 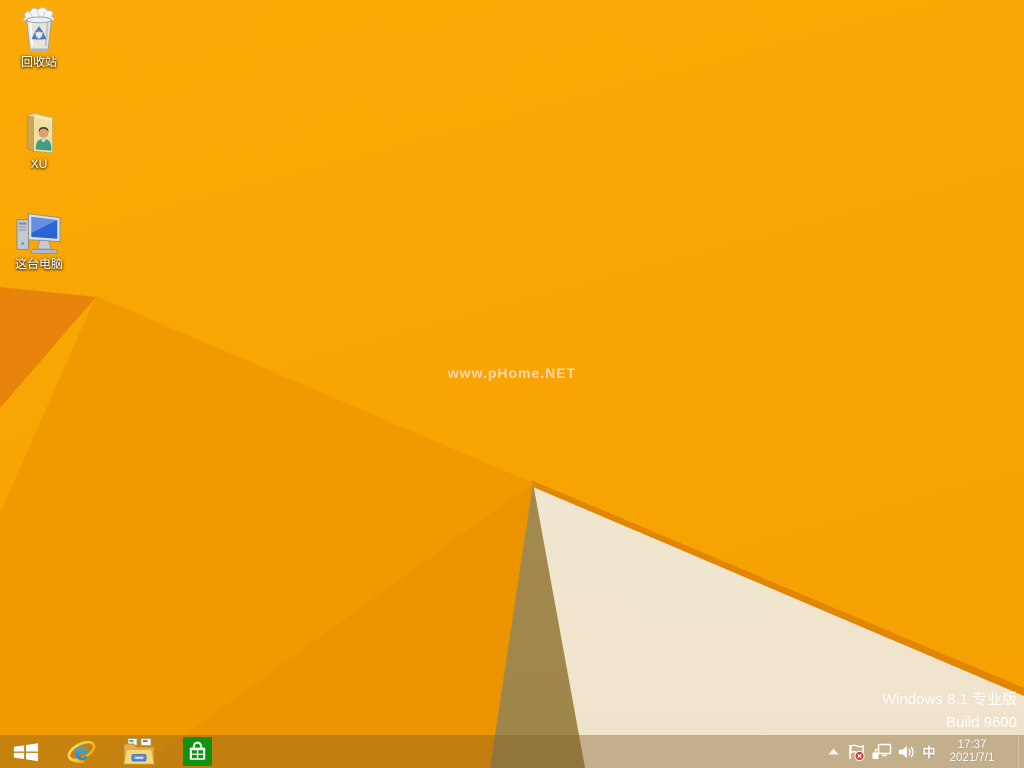 I want to click on windows-logo-icon, so click(x=26, y=751).